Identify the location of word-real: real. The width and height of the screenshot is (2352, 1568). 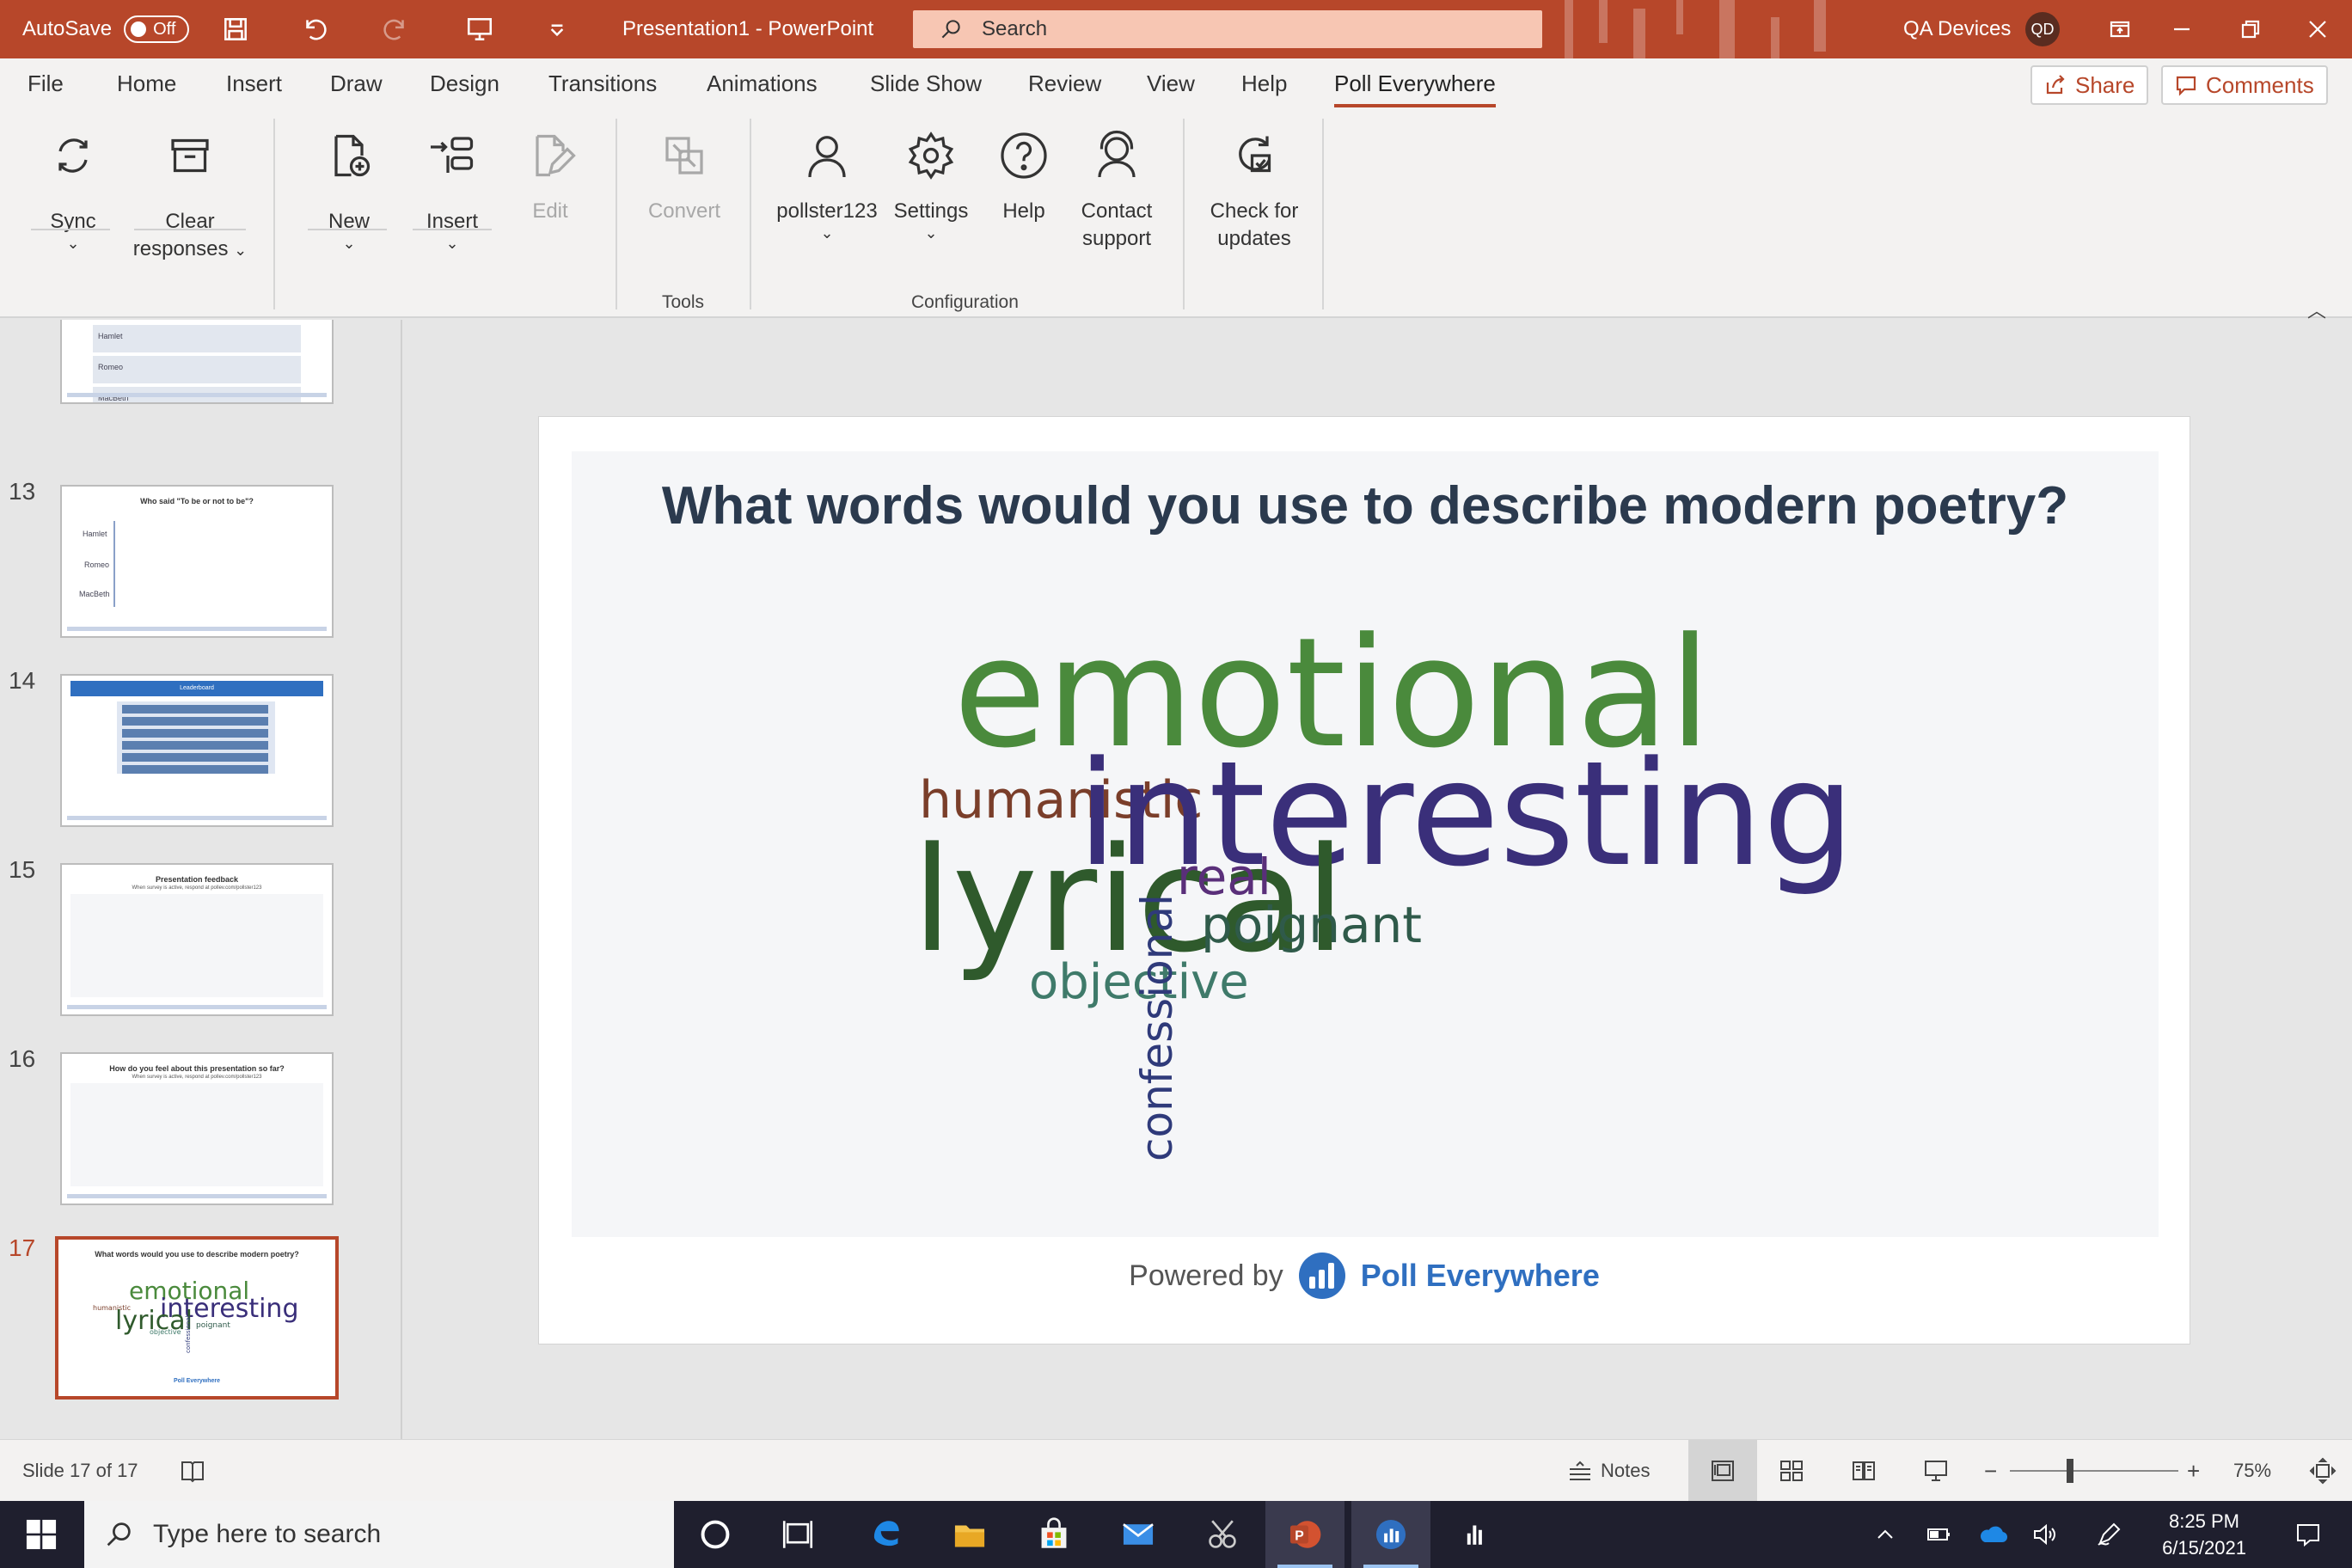
(1224, 877).